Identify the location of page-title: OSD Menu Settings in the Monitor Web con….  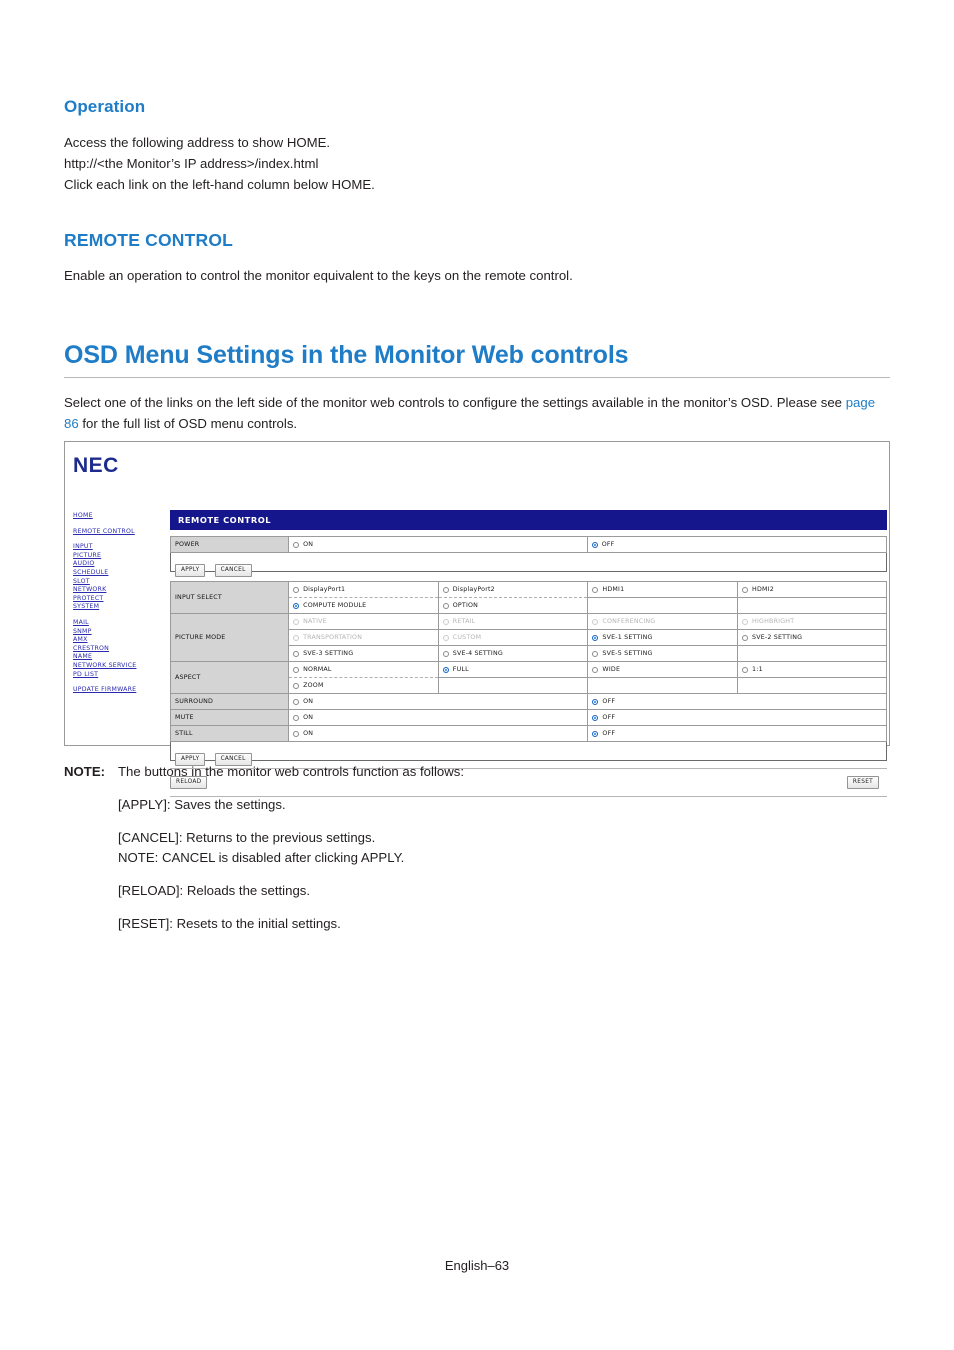
(346, 355).